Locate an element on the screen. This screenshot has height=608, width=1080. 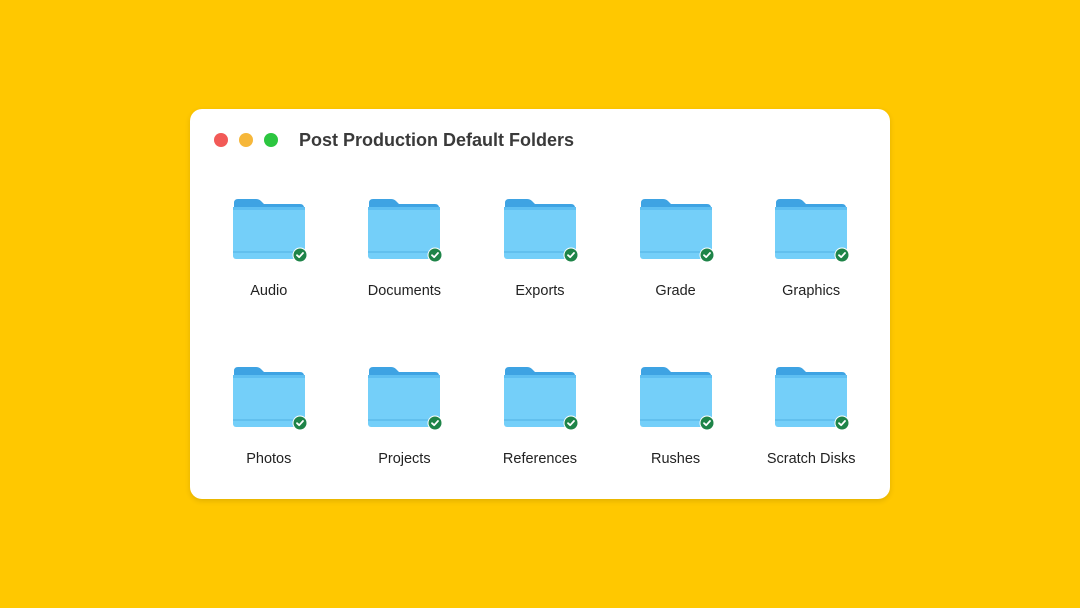
folder-item: Rushes is located at coordinates (676, 416).